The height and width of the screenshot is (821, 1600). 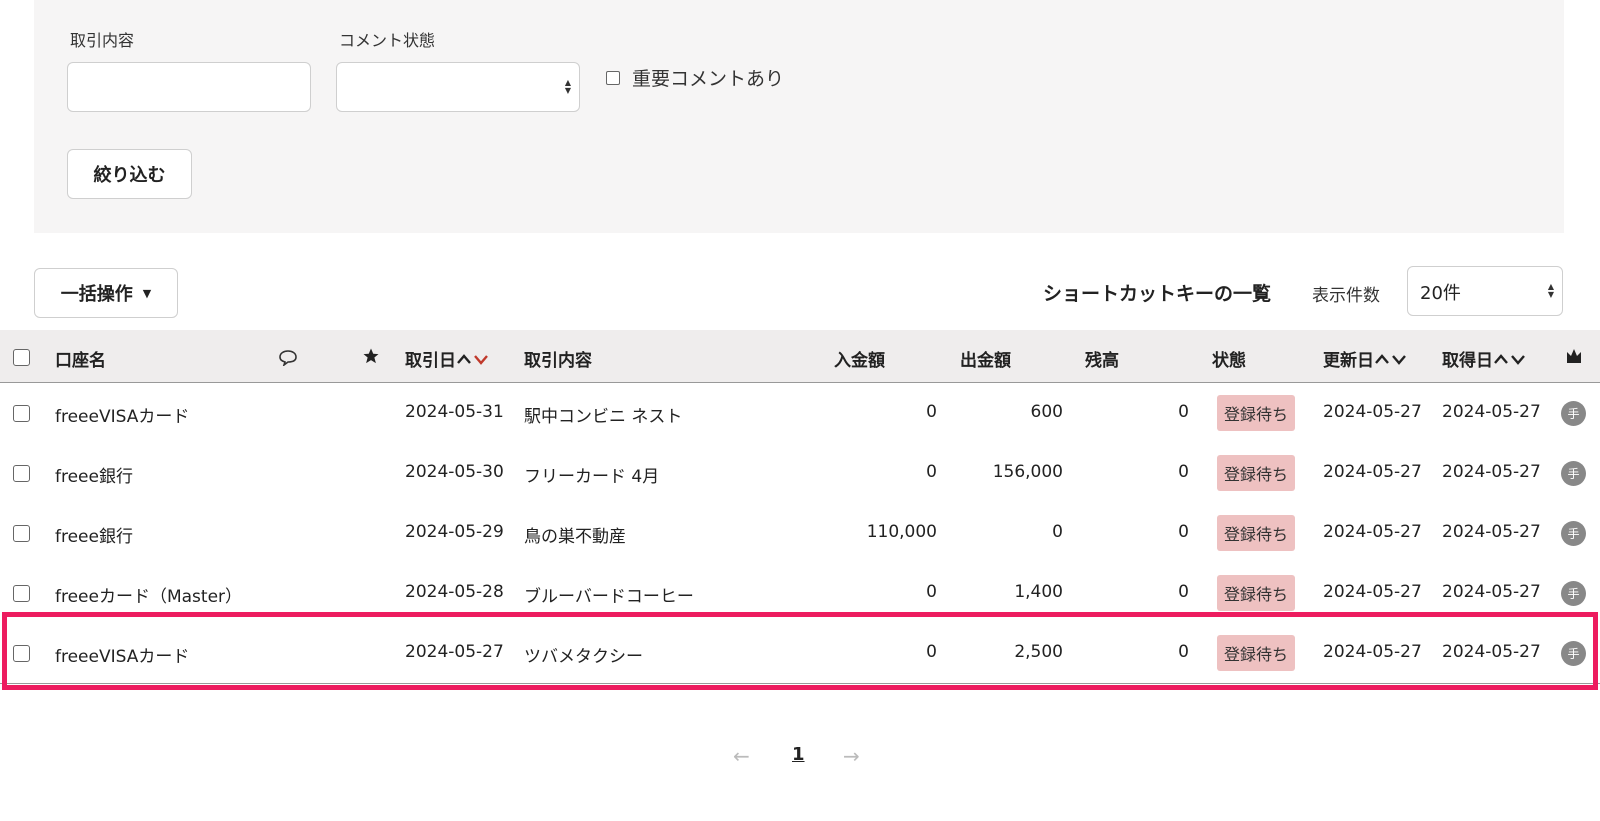 I want to click on transaction-filter-input, so click(x=189, y=87).